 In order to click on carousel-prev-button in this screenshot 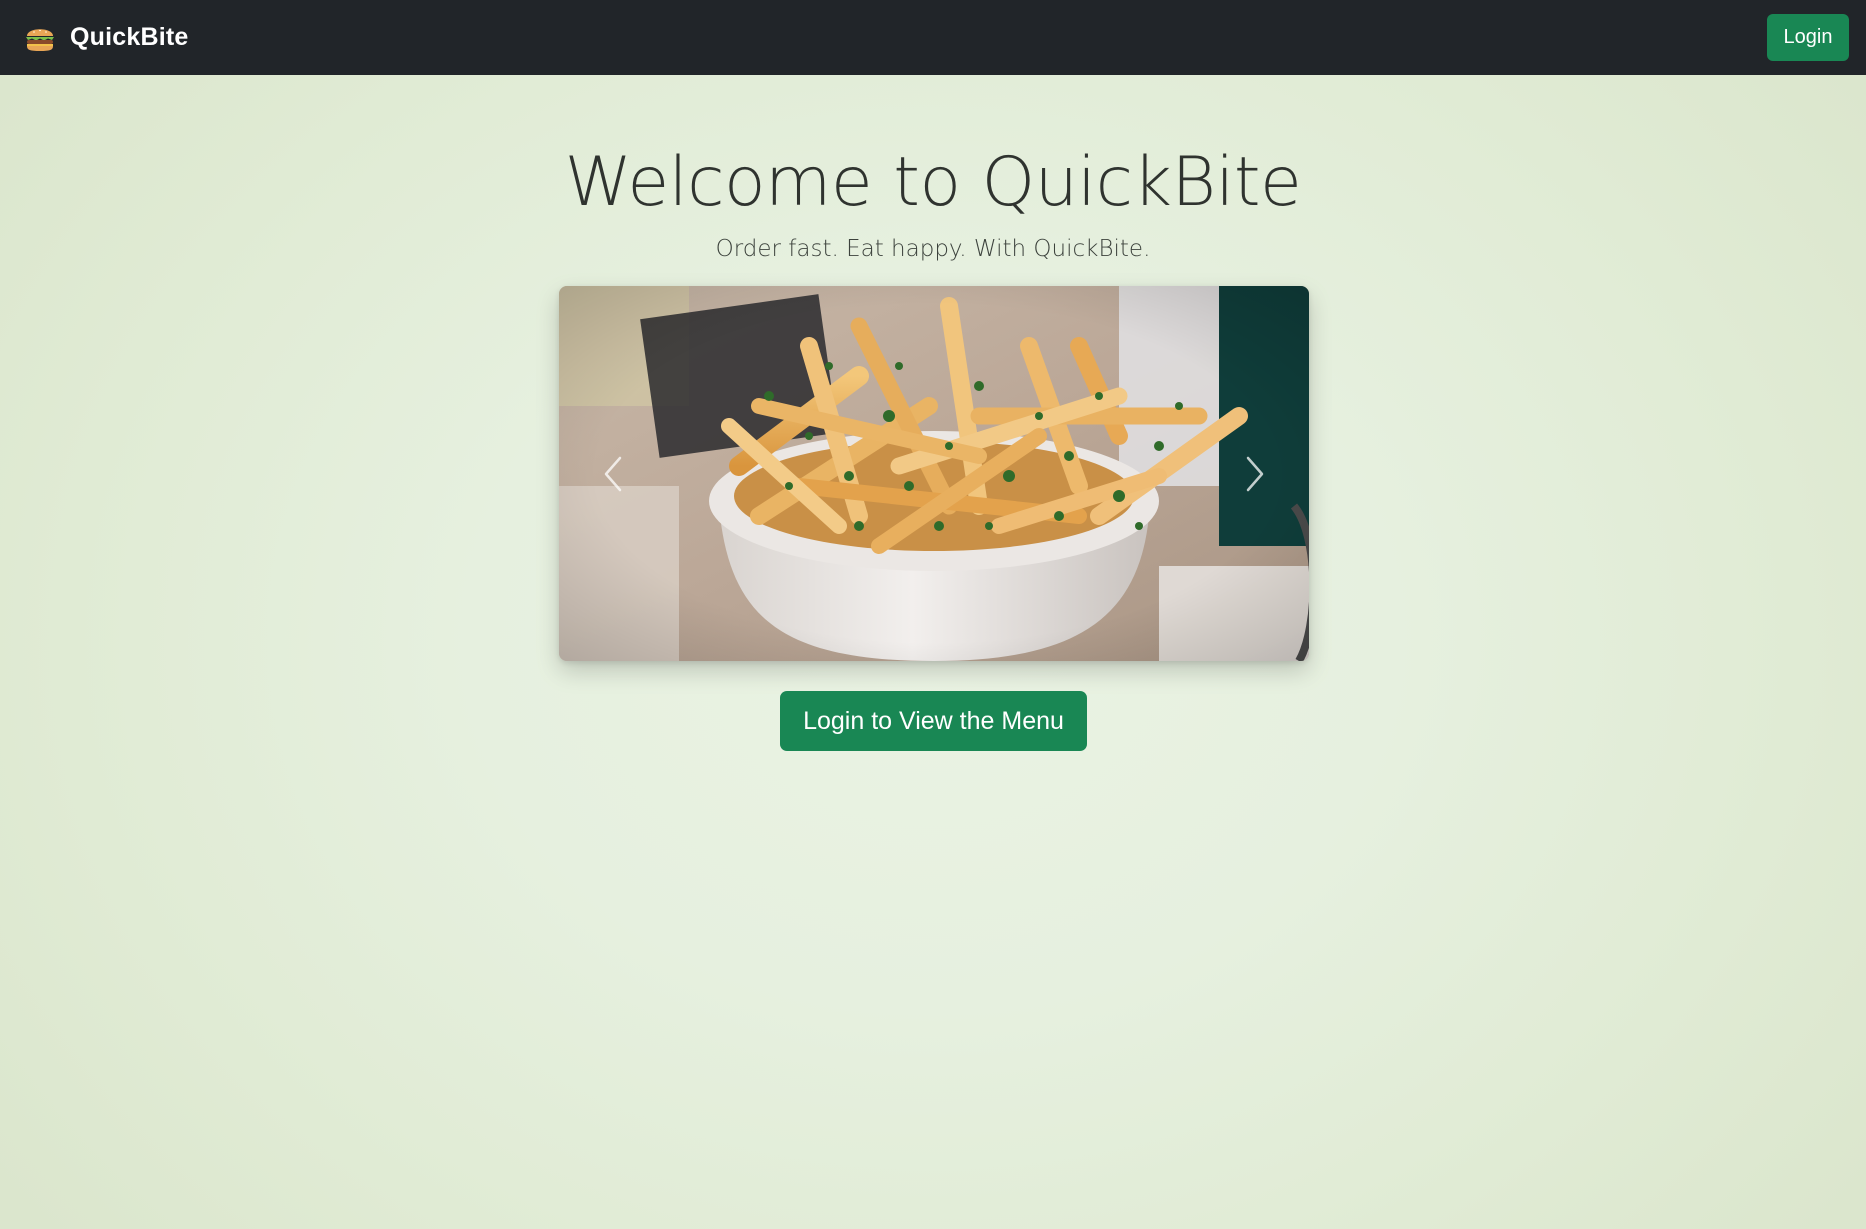, I will do `click(614, 473)`.